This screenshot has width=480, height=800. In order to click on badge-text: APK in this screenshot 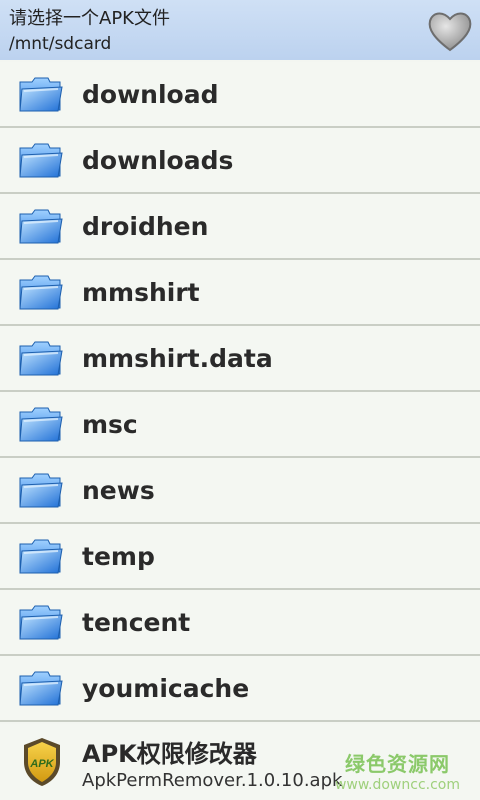, I will do `click(41, 764)`.